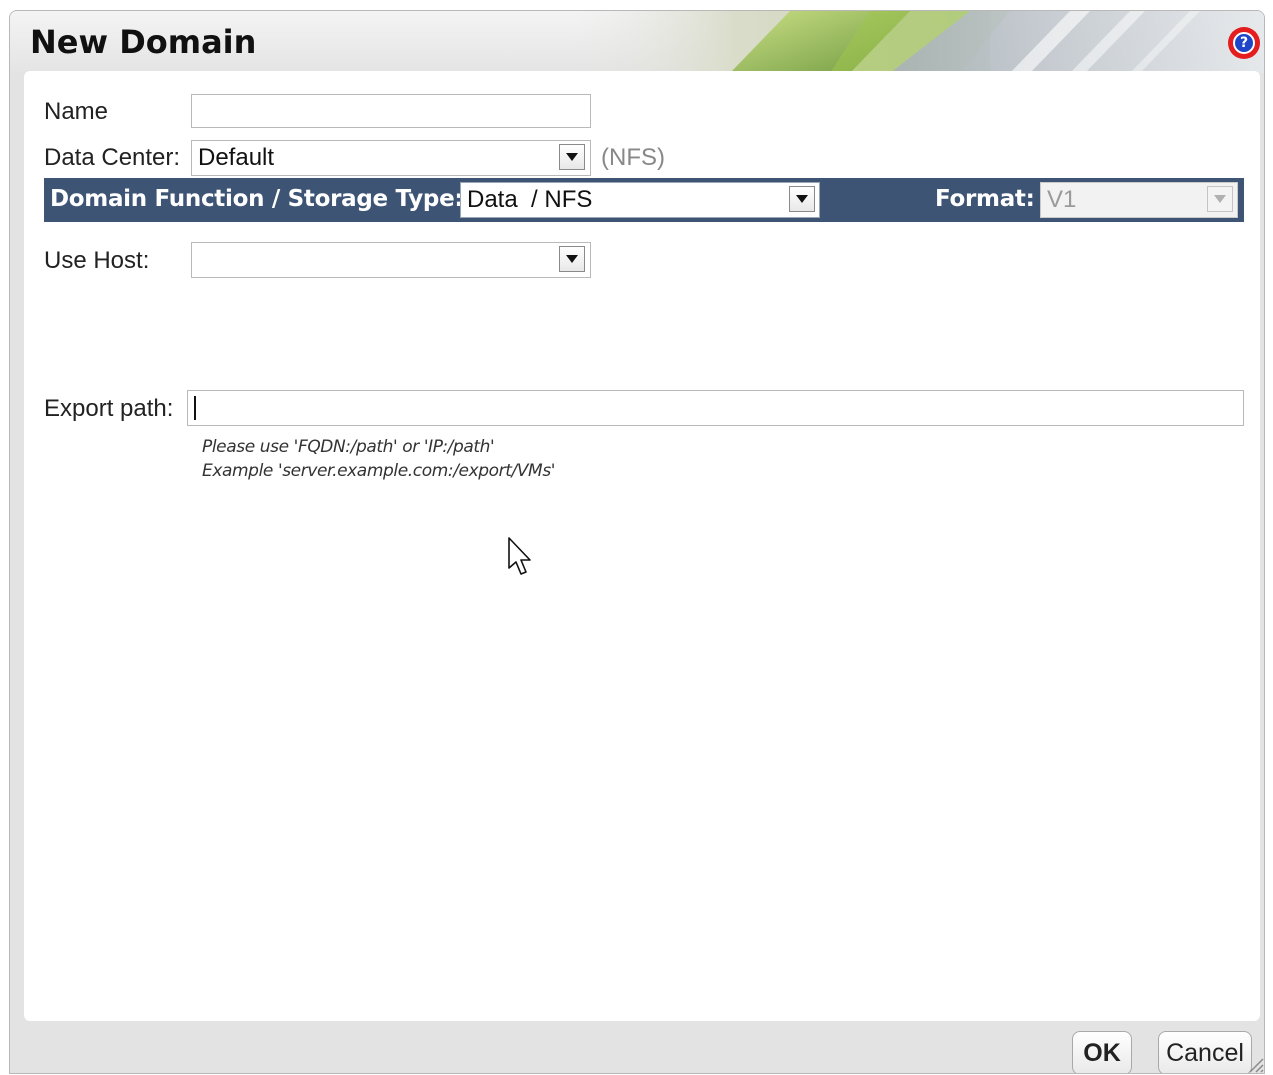  I want to click on export-path-label: Export path:, so click(109, 408).